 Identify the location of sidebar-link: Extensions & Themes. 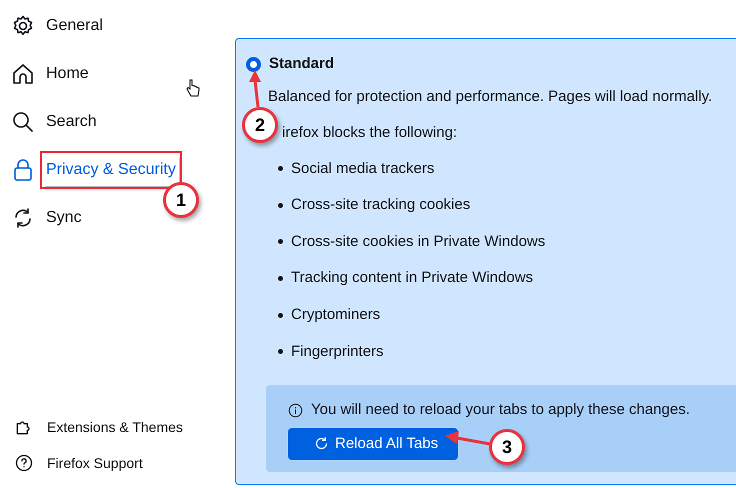
(115, 427).